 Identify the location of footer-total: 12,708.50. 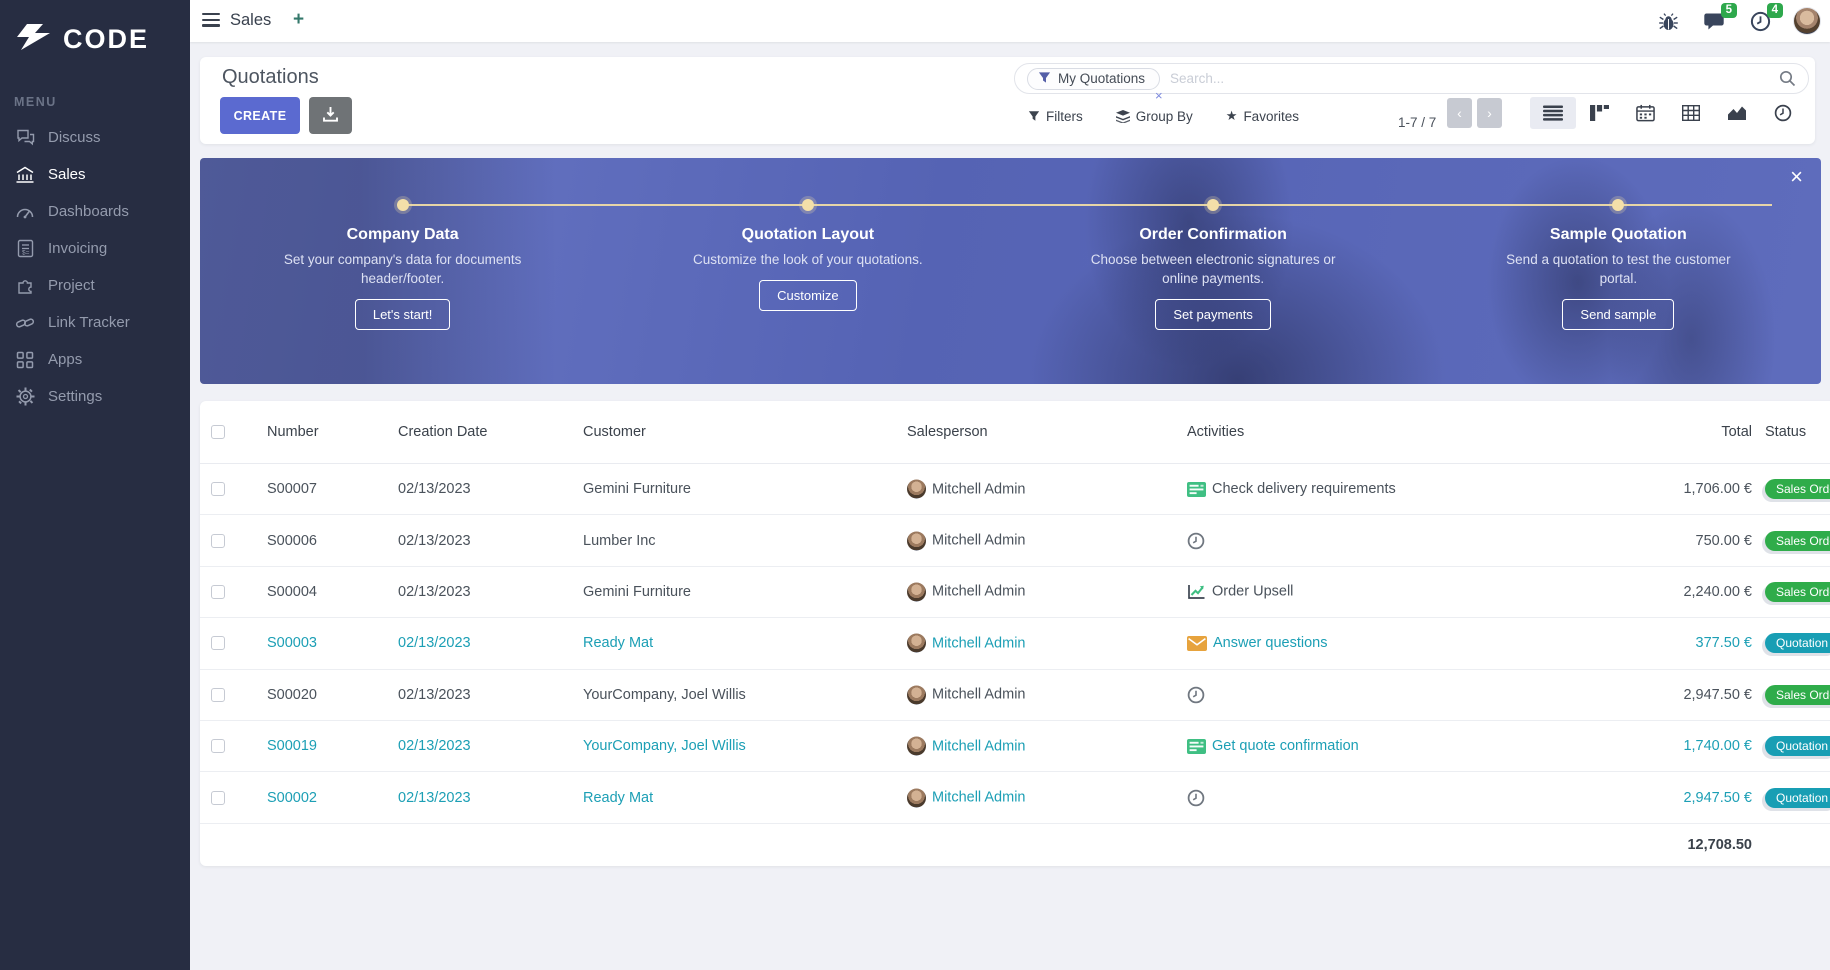
(1719, 844).